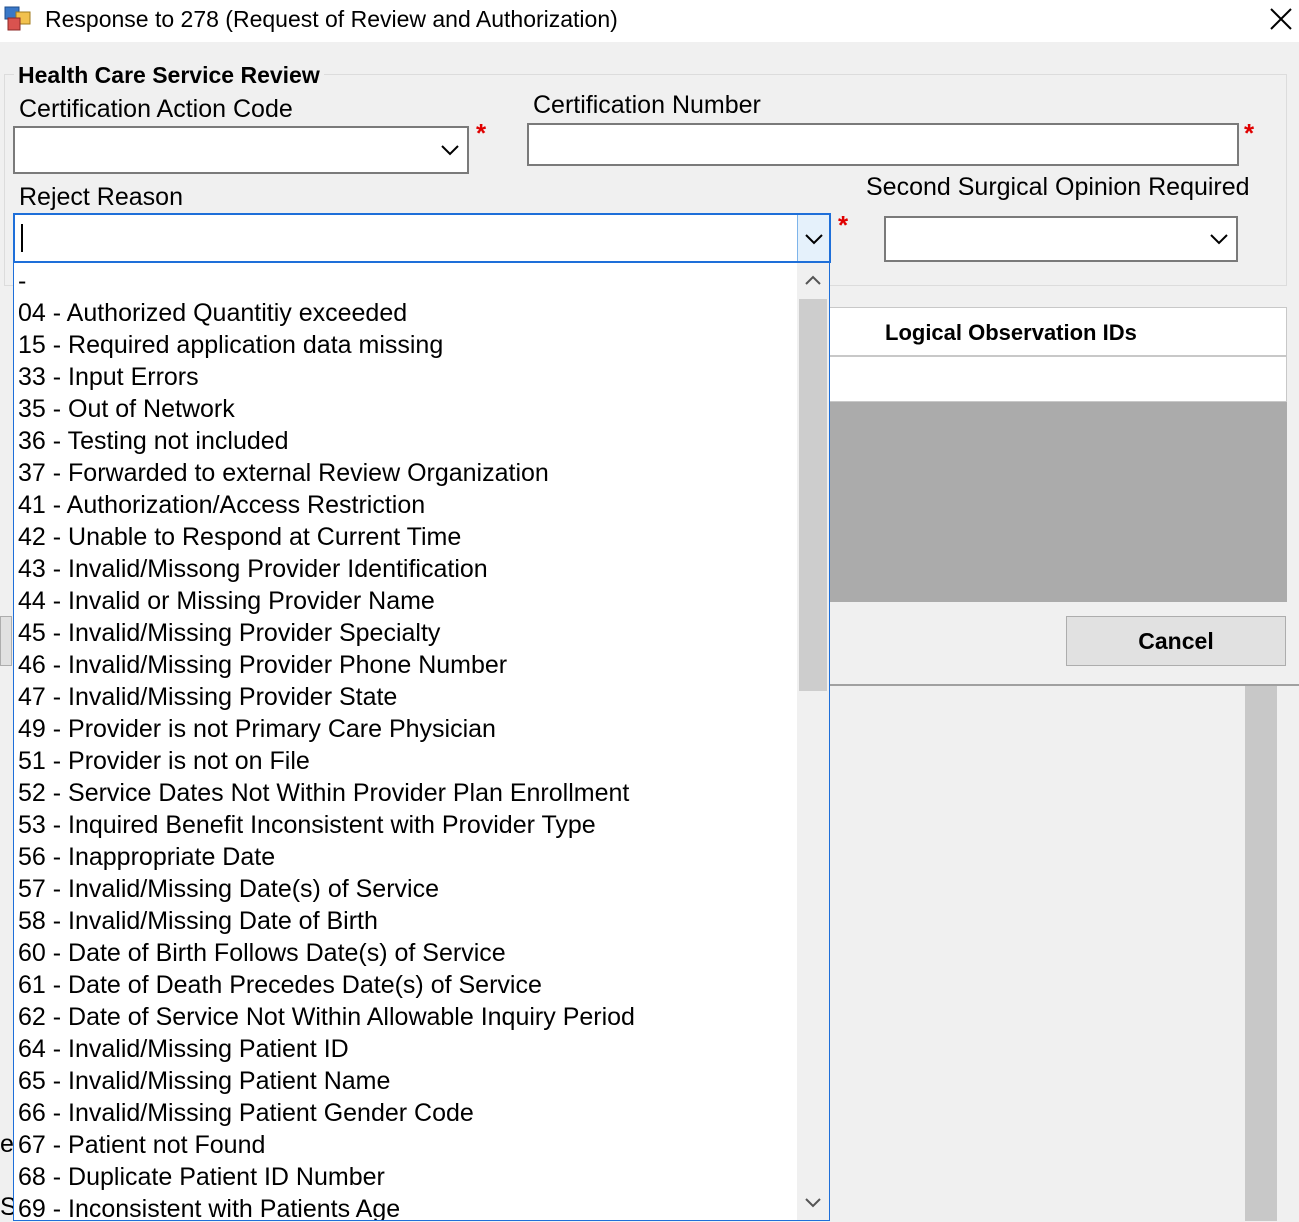 This screenshot has height=1222, width=1299. Describe the element at coordinates (101, 197) in the screenshot. I see `reject-reason-label: Reject Reason` at that location.